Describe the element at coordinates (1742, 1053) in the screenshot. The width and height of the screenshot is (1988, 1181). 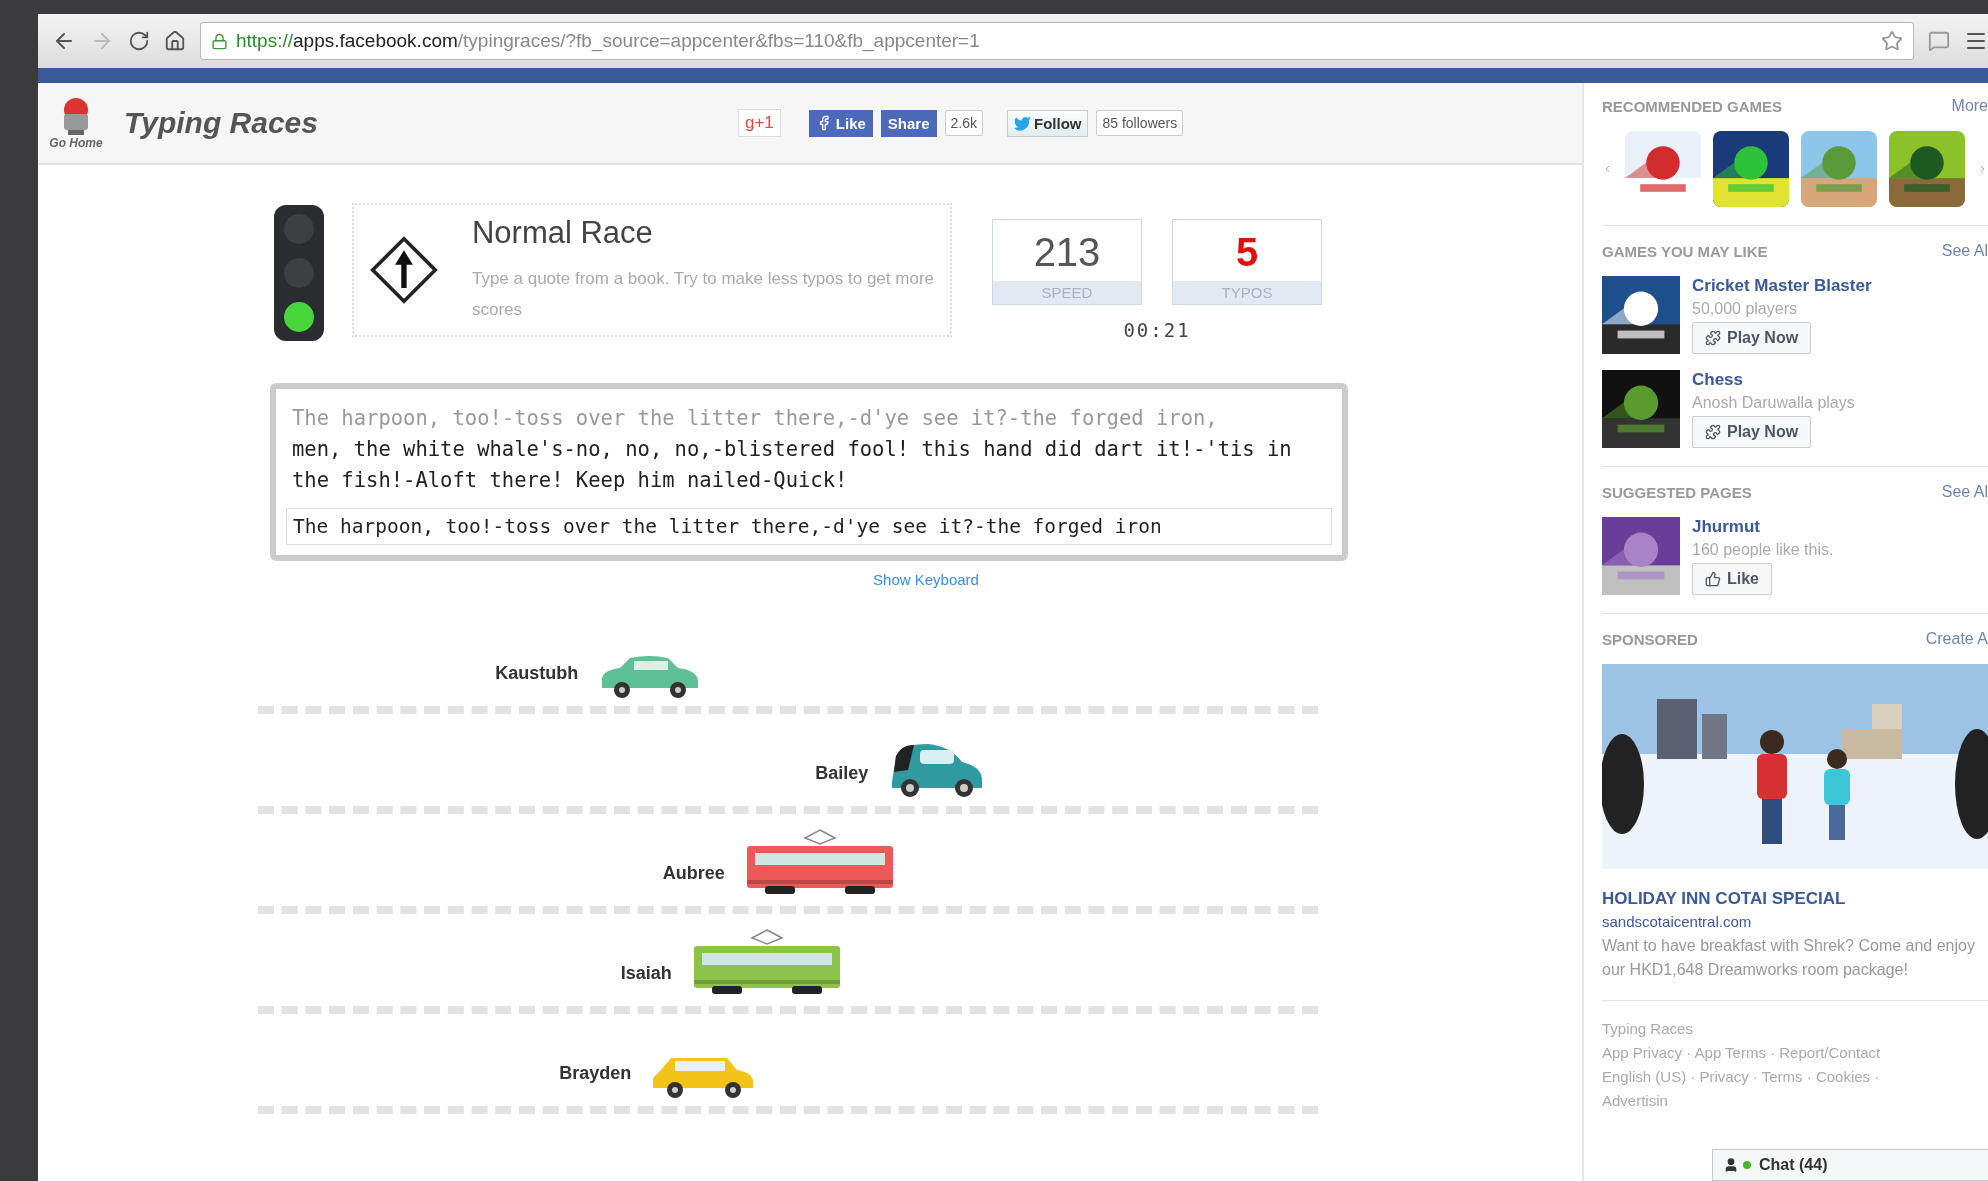
I see `footer-links: App Privacy · App Terms · Report/Contact` at that location.